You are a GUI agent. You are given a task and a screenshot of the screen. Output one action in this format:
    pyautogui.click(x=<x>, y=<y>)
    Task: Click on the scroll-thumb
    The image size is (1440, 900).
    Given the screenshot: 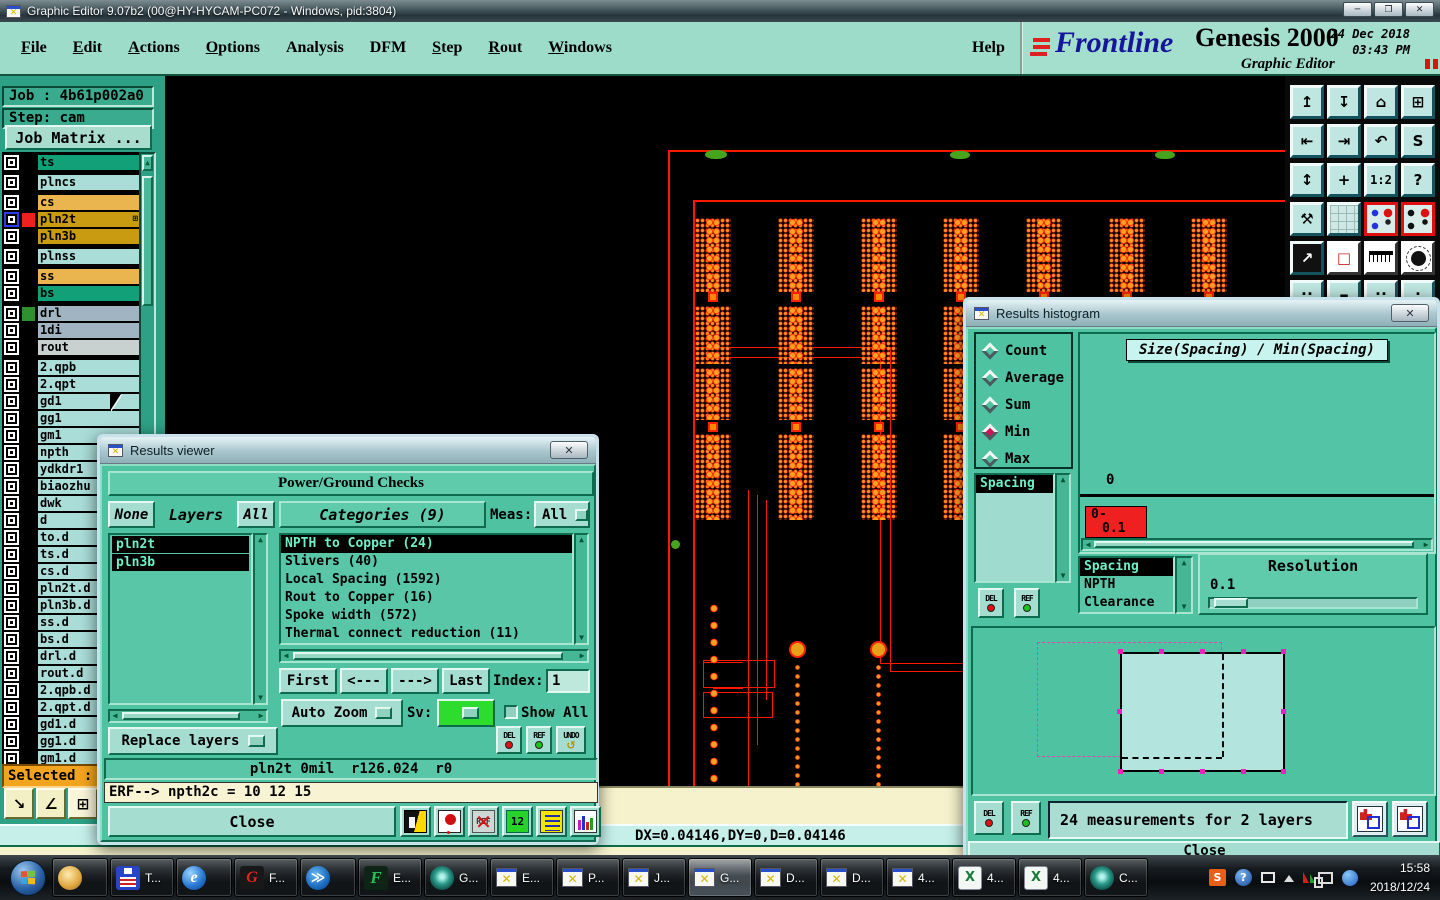 What is the action you would take?
    pyautogui.click(x=147, y=241)
    